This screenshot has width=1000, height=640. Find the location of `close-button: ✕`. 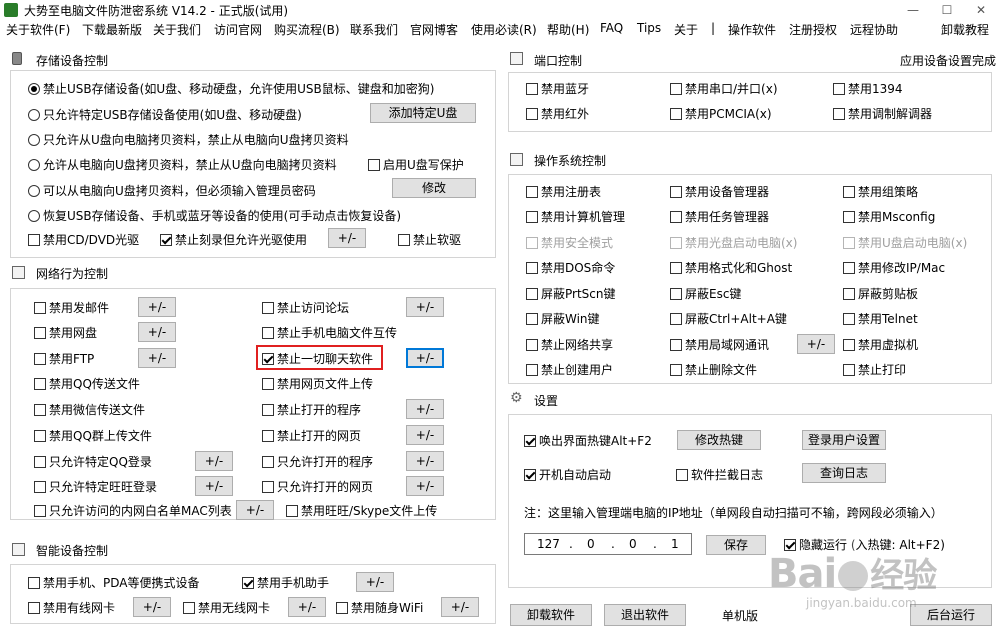

close-button: ✕ is located at coordinates (981, 10).